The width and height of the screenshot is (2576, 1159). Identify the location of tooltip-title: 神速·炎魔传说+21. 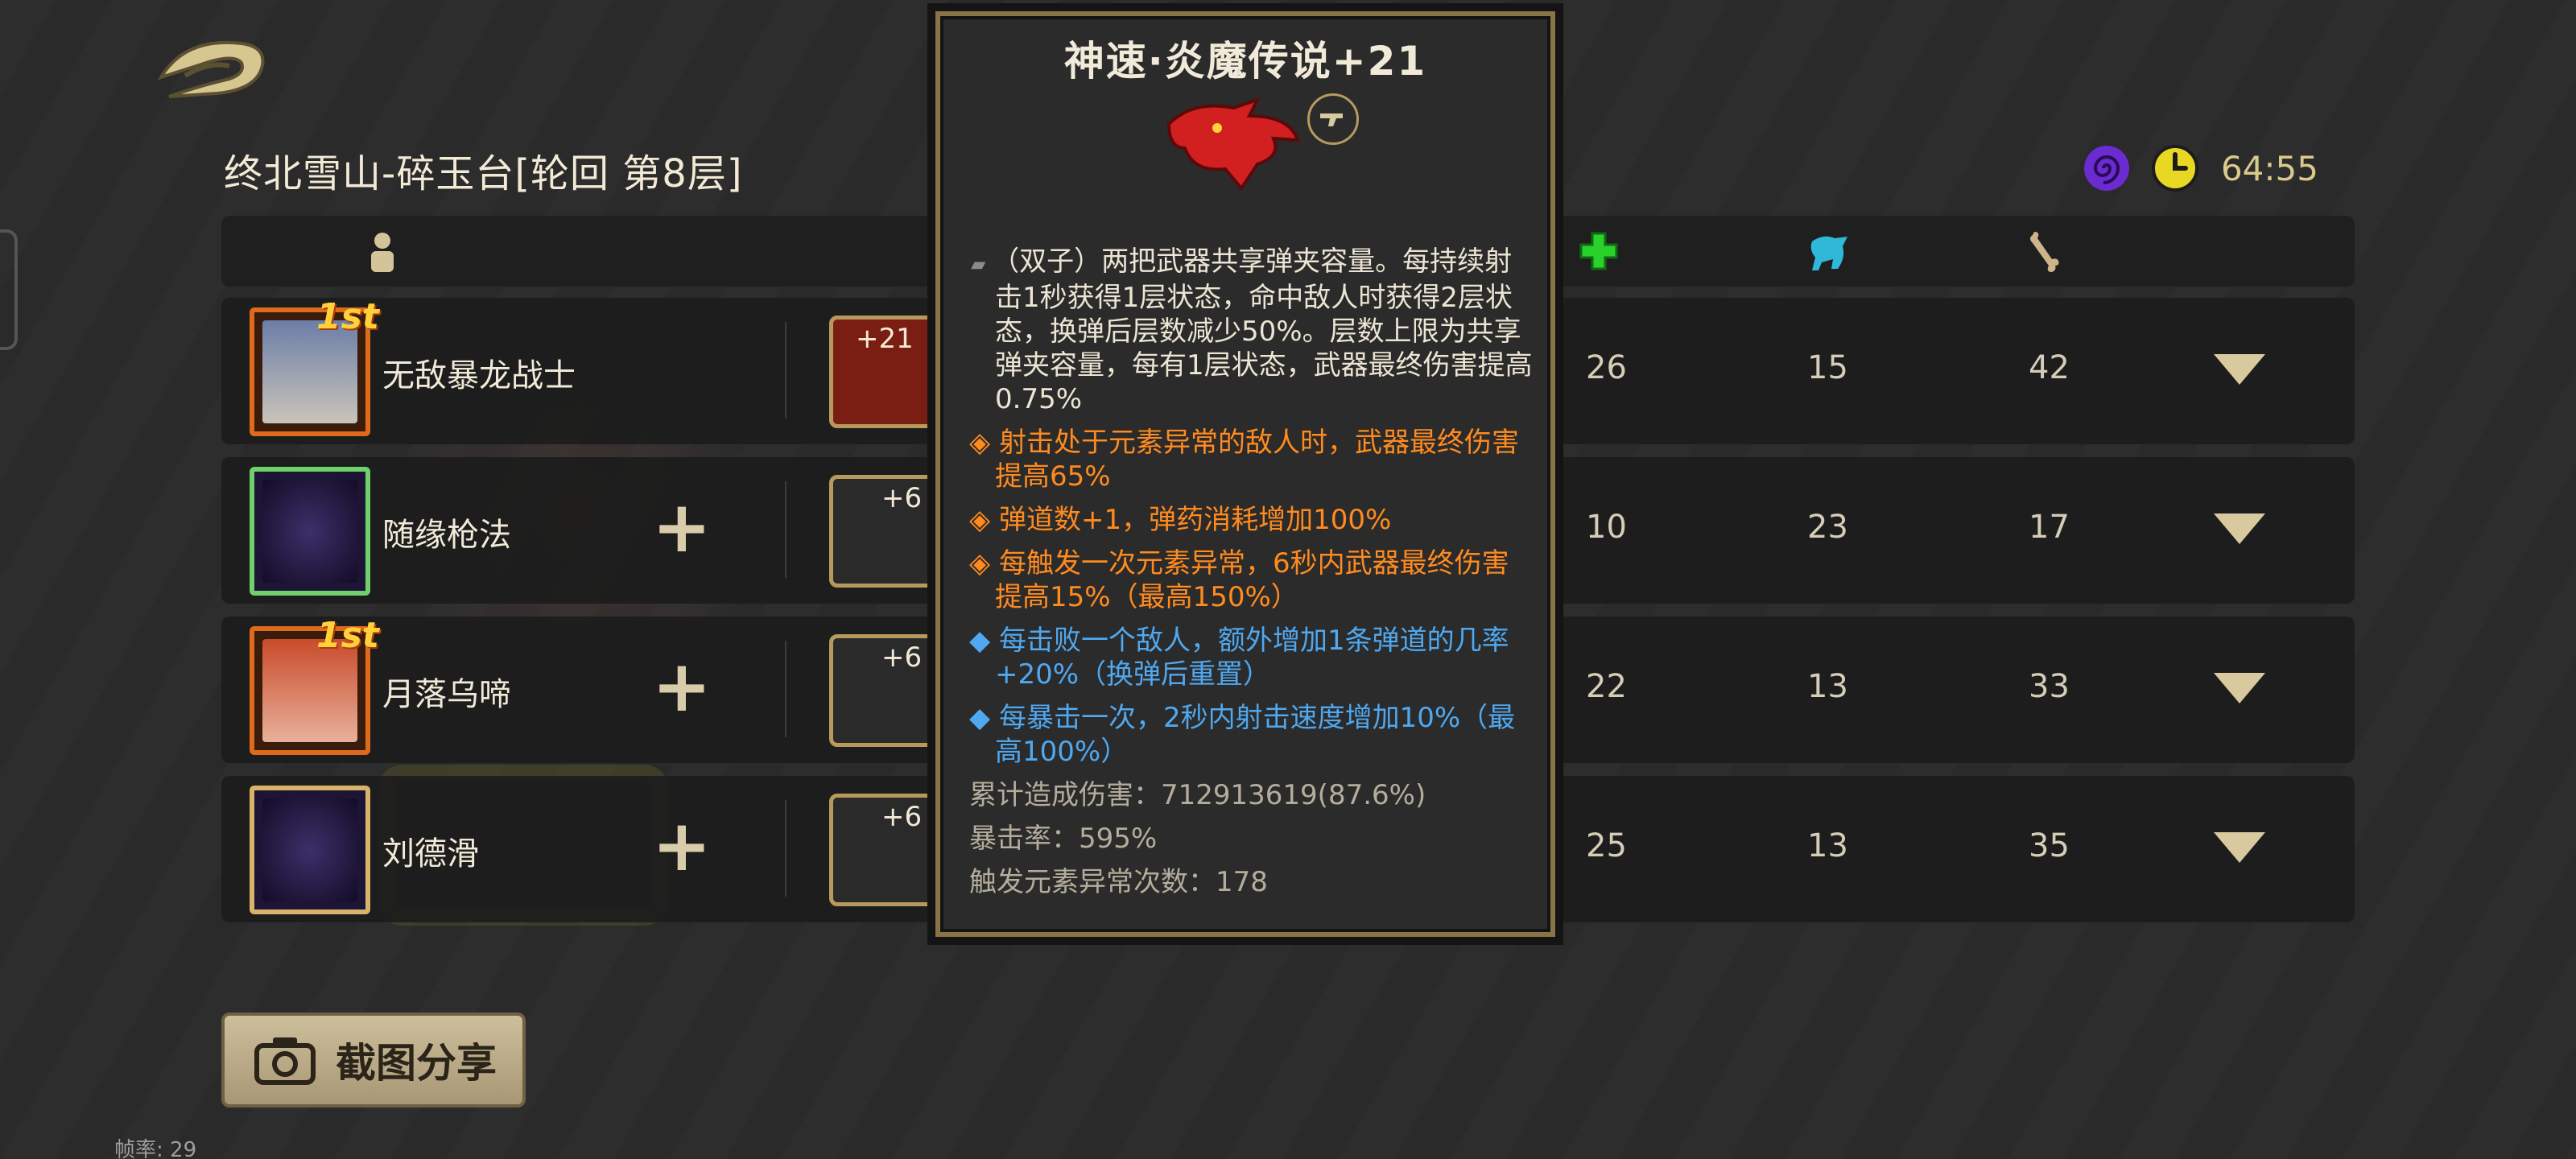
(1245, 61).